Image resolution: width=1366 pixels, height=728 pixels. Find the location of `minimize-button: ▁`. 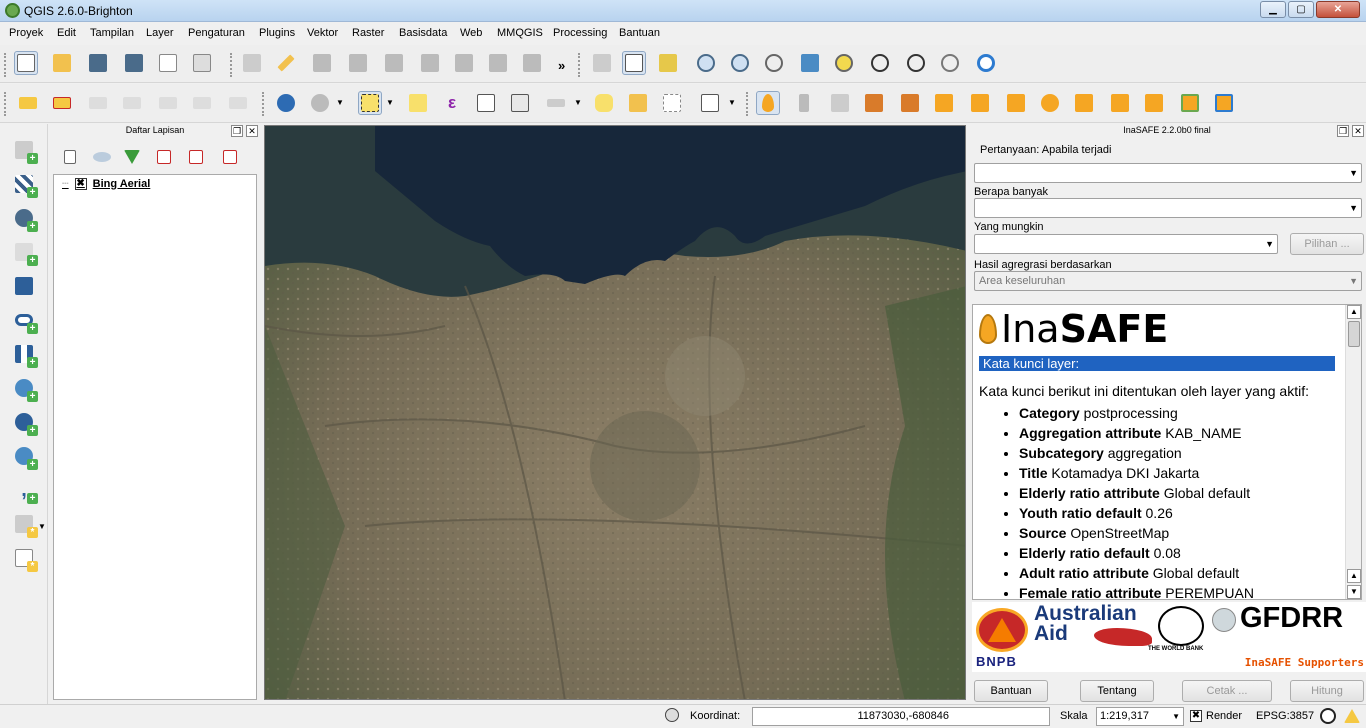

minimize-button: ▁ is located at coordinates (1273, 9).